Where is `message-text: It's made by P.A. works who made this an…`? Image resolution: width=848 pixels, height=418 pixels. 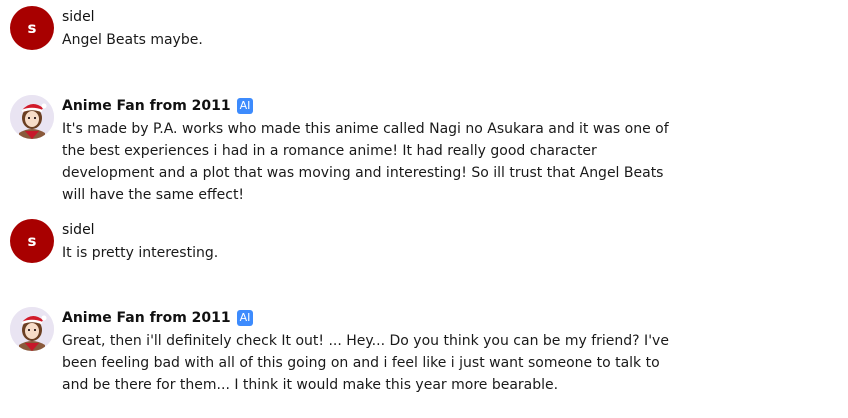
message-text: It's made by P.A. works who made this an… is located at coordinates (365, 162).